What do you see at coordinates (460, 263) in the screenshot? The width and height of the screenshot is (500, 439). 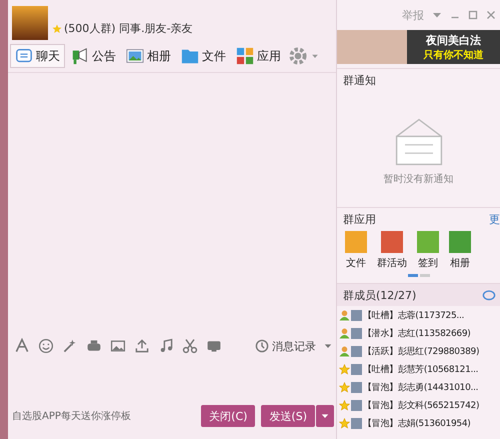 I see `app-label: 相册` at bounding box center [460, 263].